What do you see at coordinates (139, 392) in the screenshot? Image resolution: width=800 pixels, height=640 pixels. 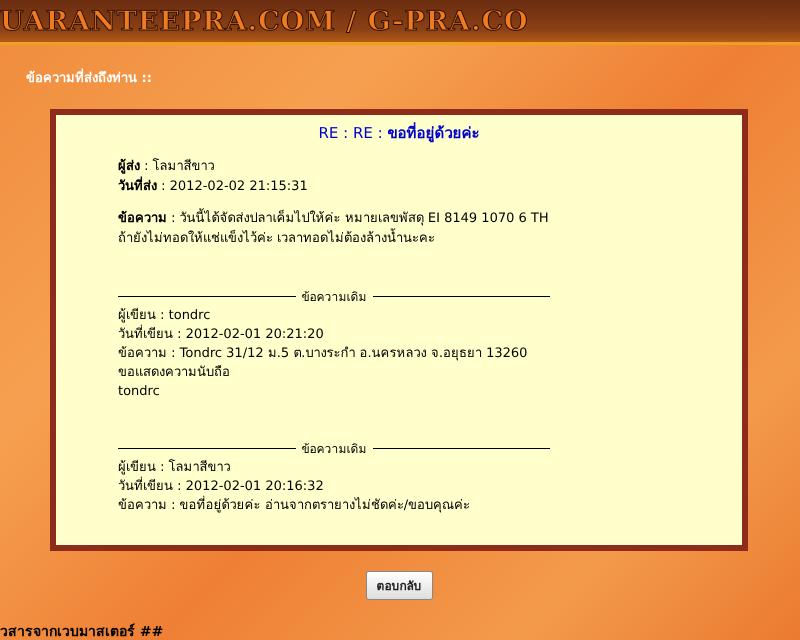 I see `quote-line: tondrc` at bounding box center [139, 392].